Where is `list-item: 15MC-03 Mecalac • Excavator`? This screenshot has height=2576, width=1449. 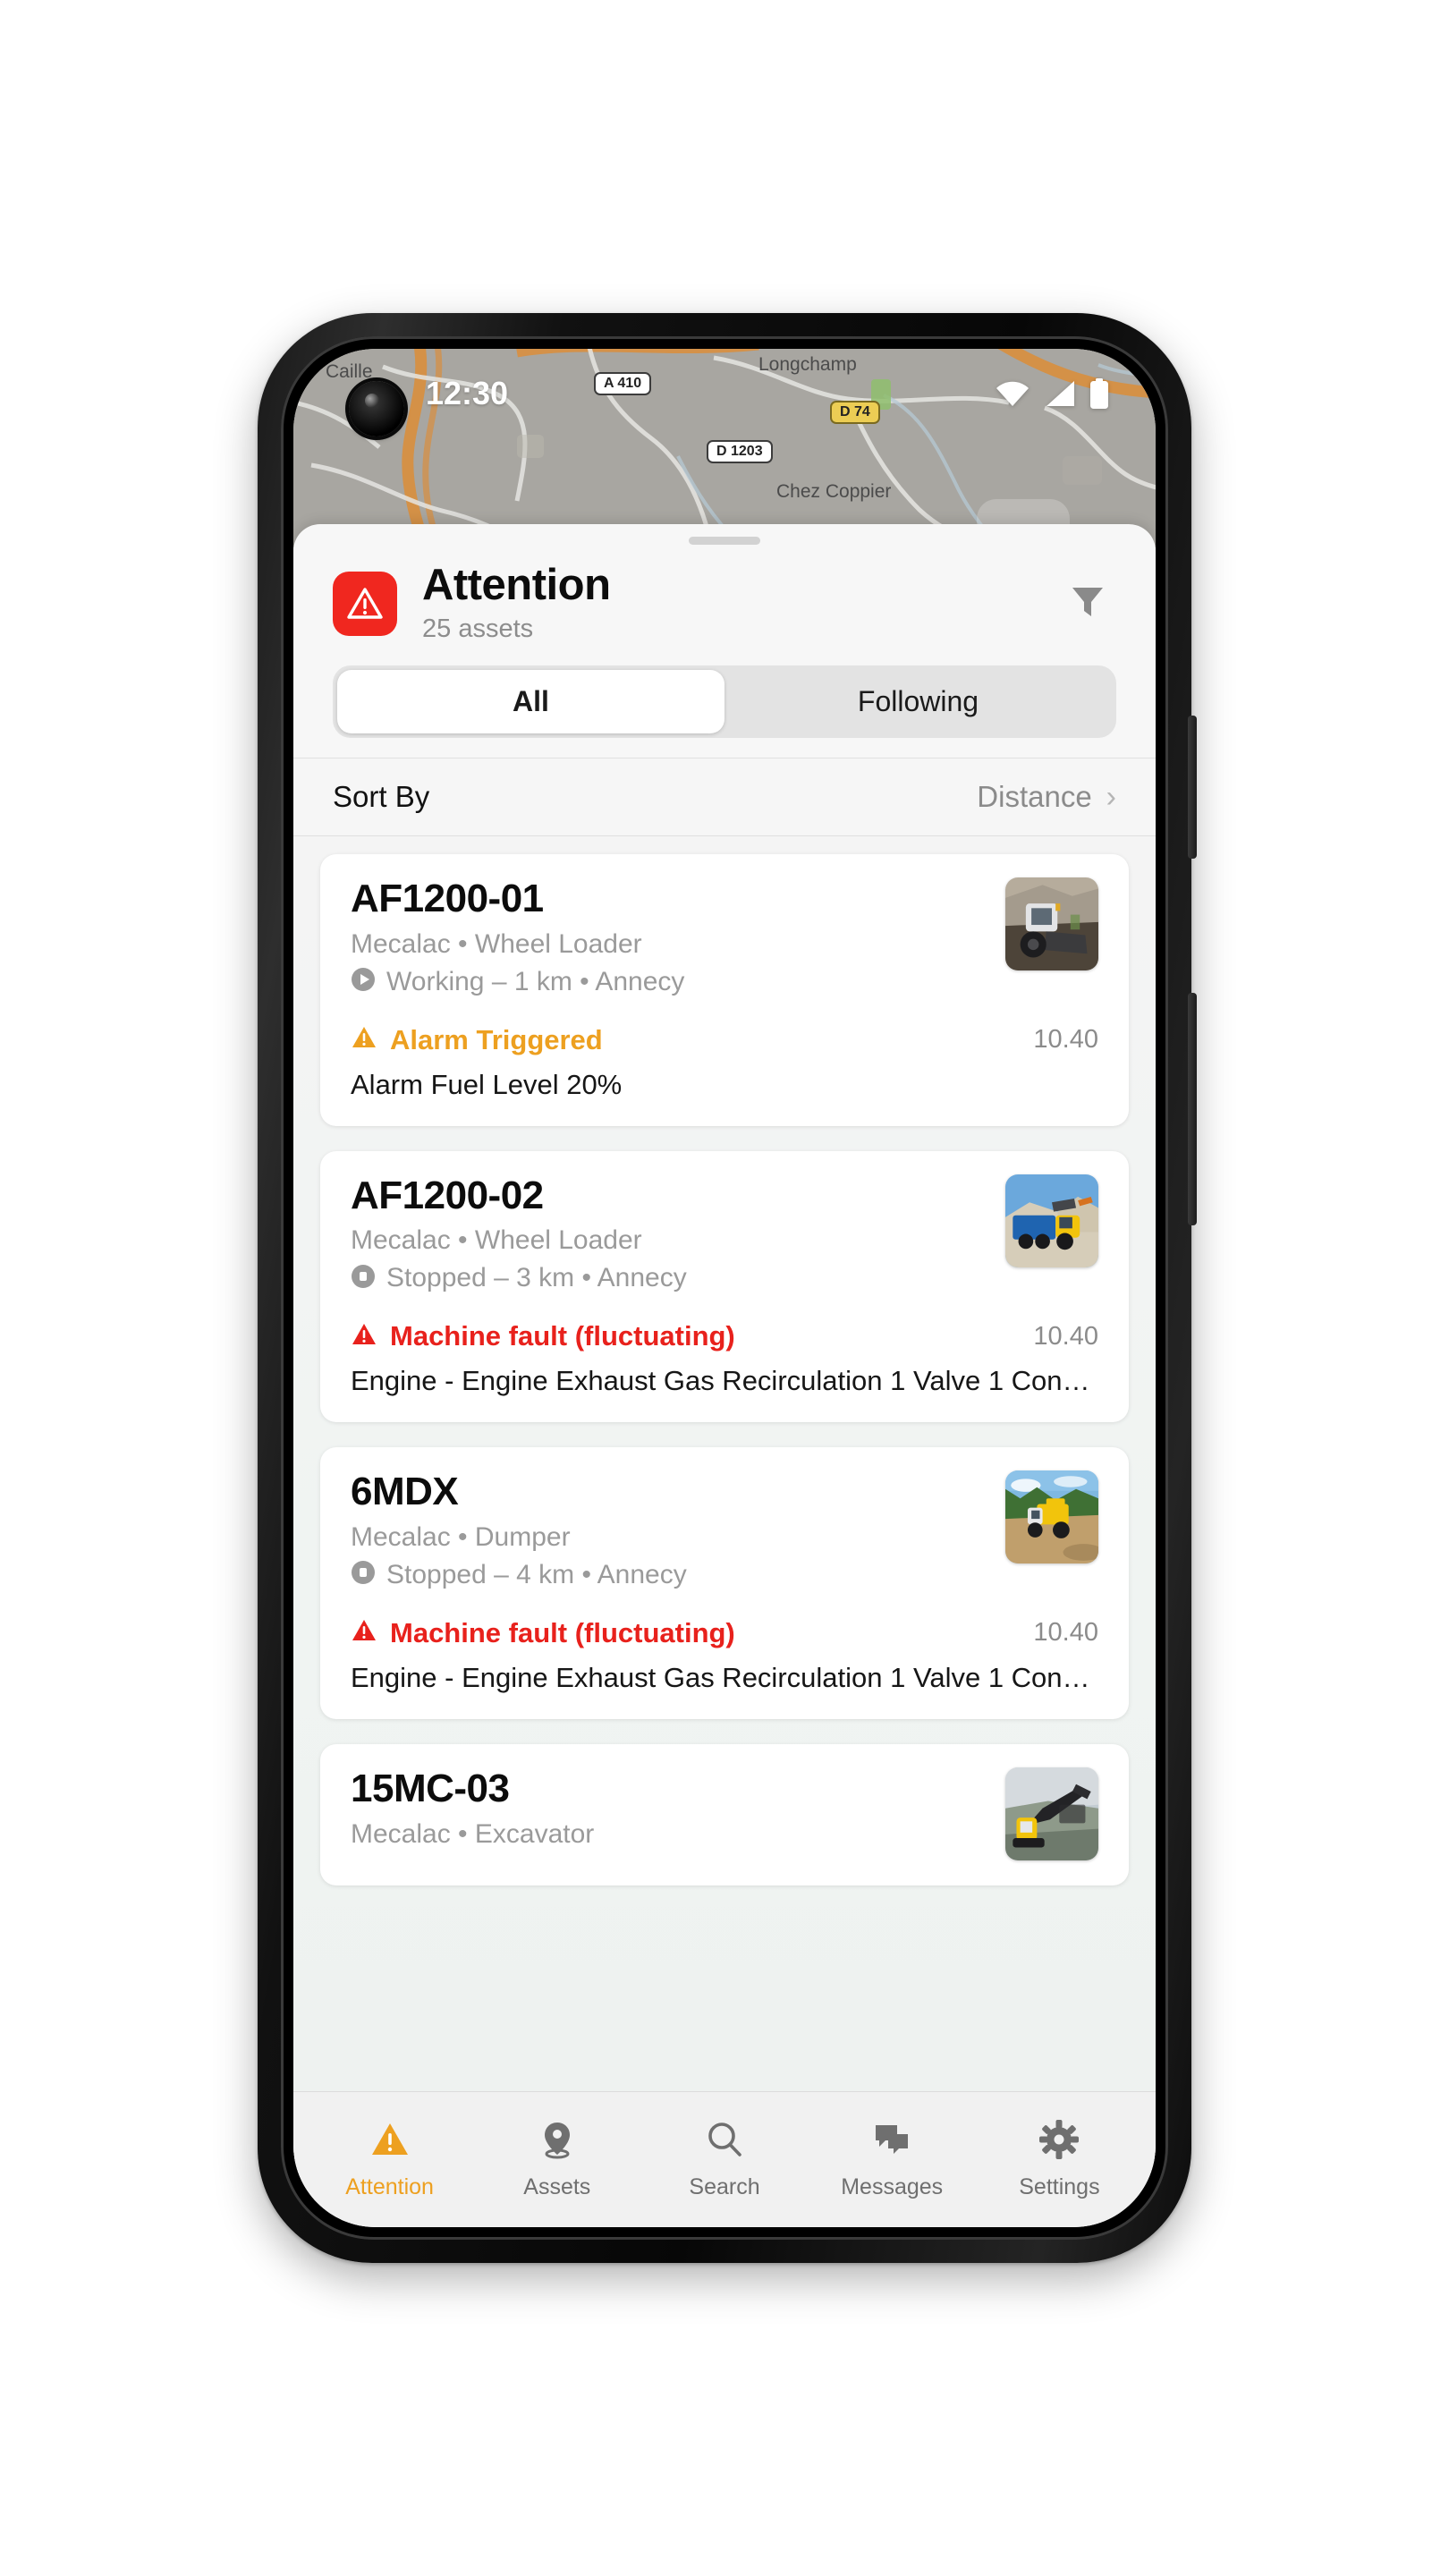
list-item: 15MC-03 Mecalac • Excavator is located at coordinates (724, 1814).